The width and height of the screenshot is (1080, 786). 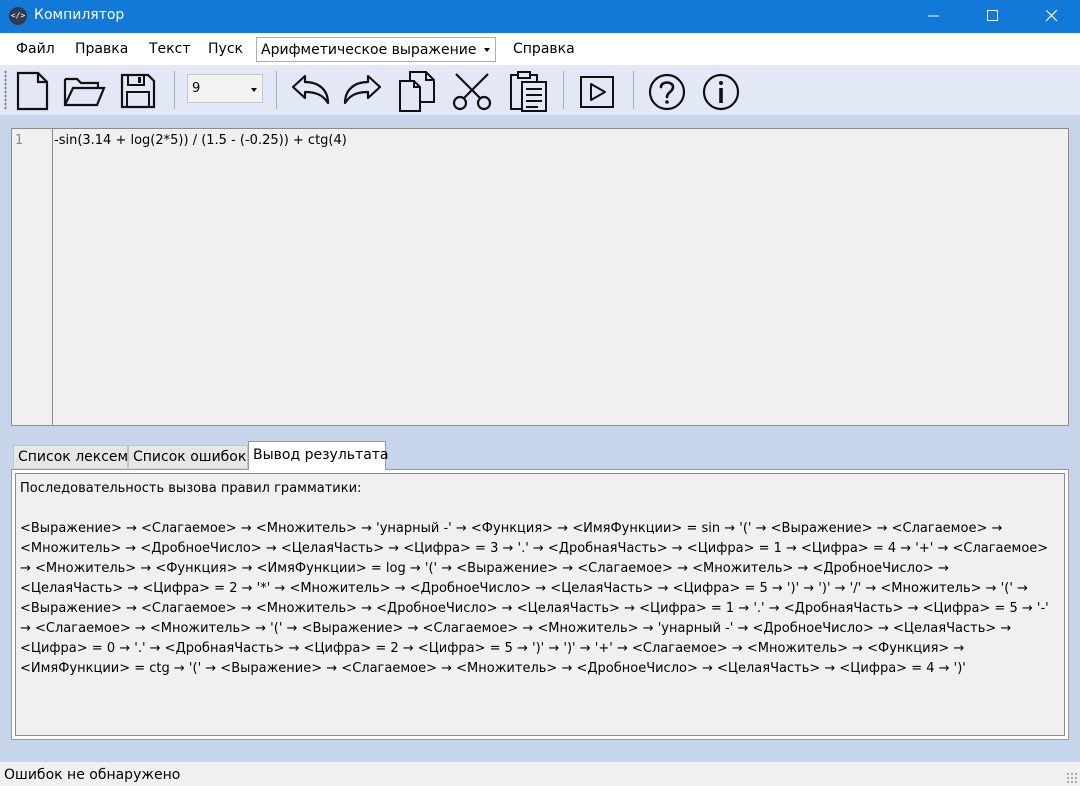 What do you see at coordinates (18, 16) in the screenshot?
I see `app-code-icon: </>` at bounding box center [18, 16].